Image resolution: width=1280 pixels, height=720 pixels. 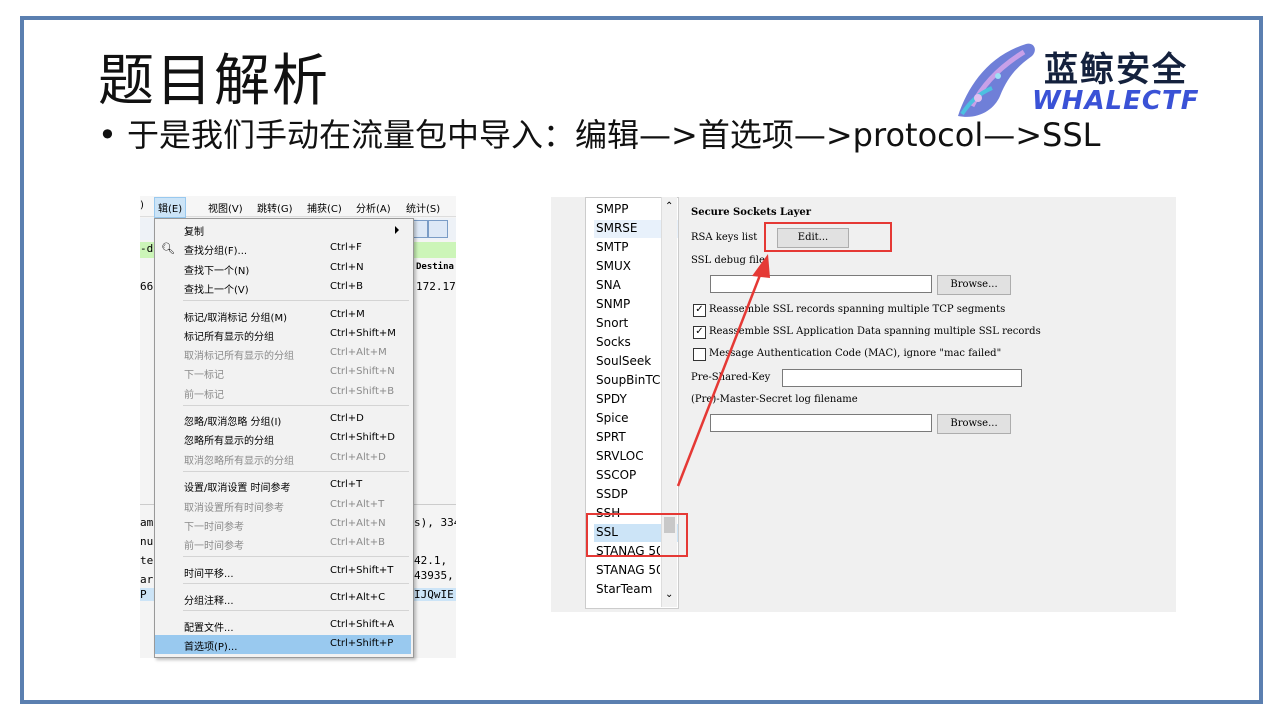 What do you see at coordinates (902, 378) in the screenshot?
I see `psk-input` at bounding box center [902, 378].